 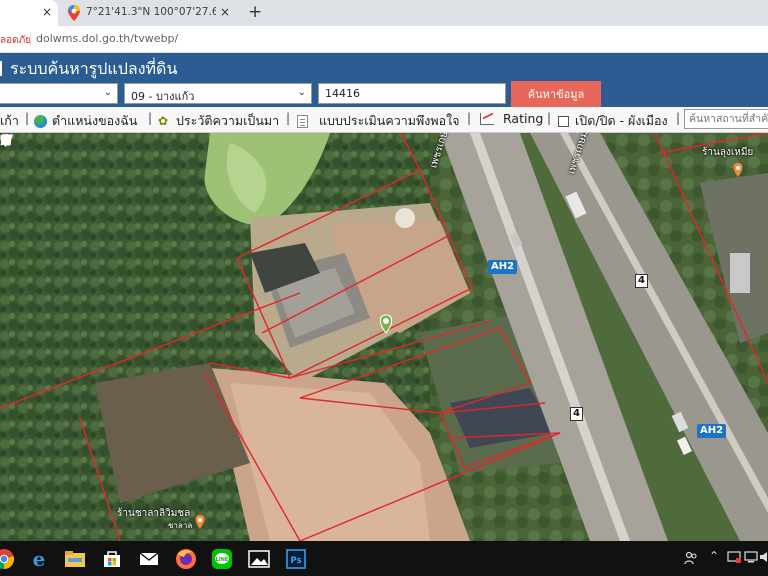 I want to click on svg-text: LINE, so click(x=222, y=560).